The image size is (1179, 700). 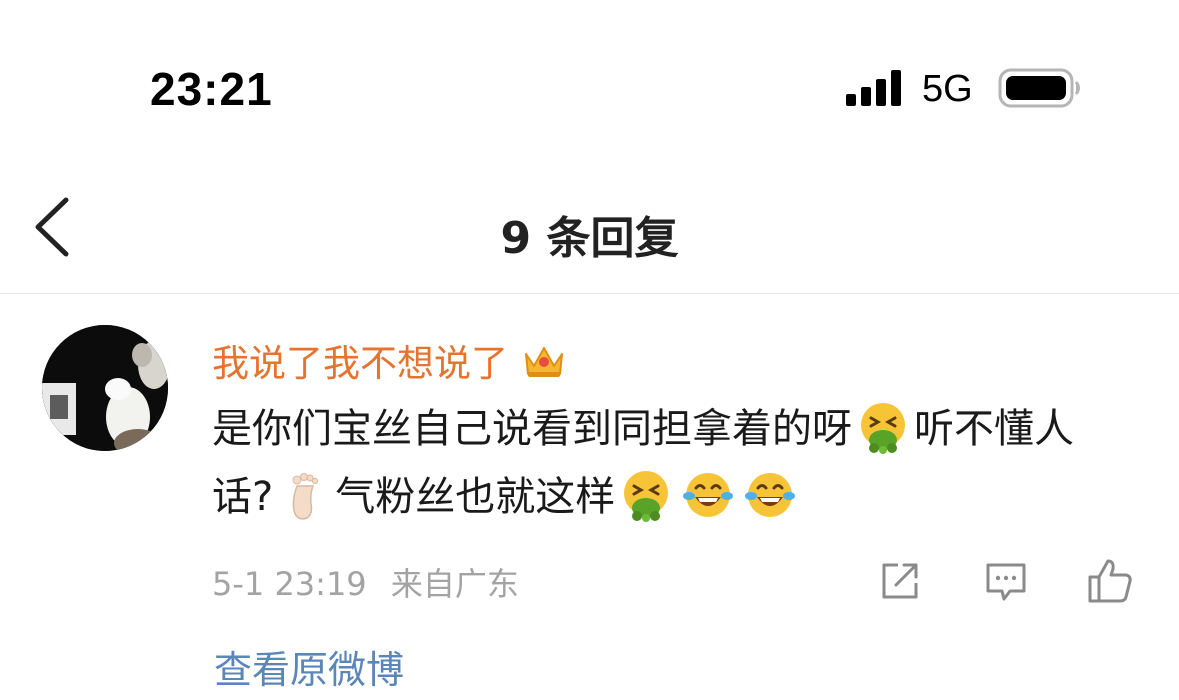 What do you see at coordinates (360, 360) in the screenshot?
I see `username: 我说了我不想说了` at bounding box center [360, 360].